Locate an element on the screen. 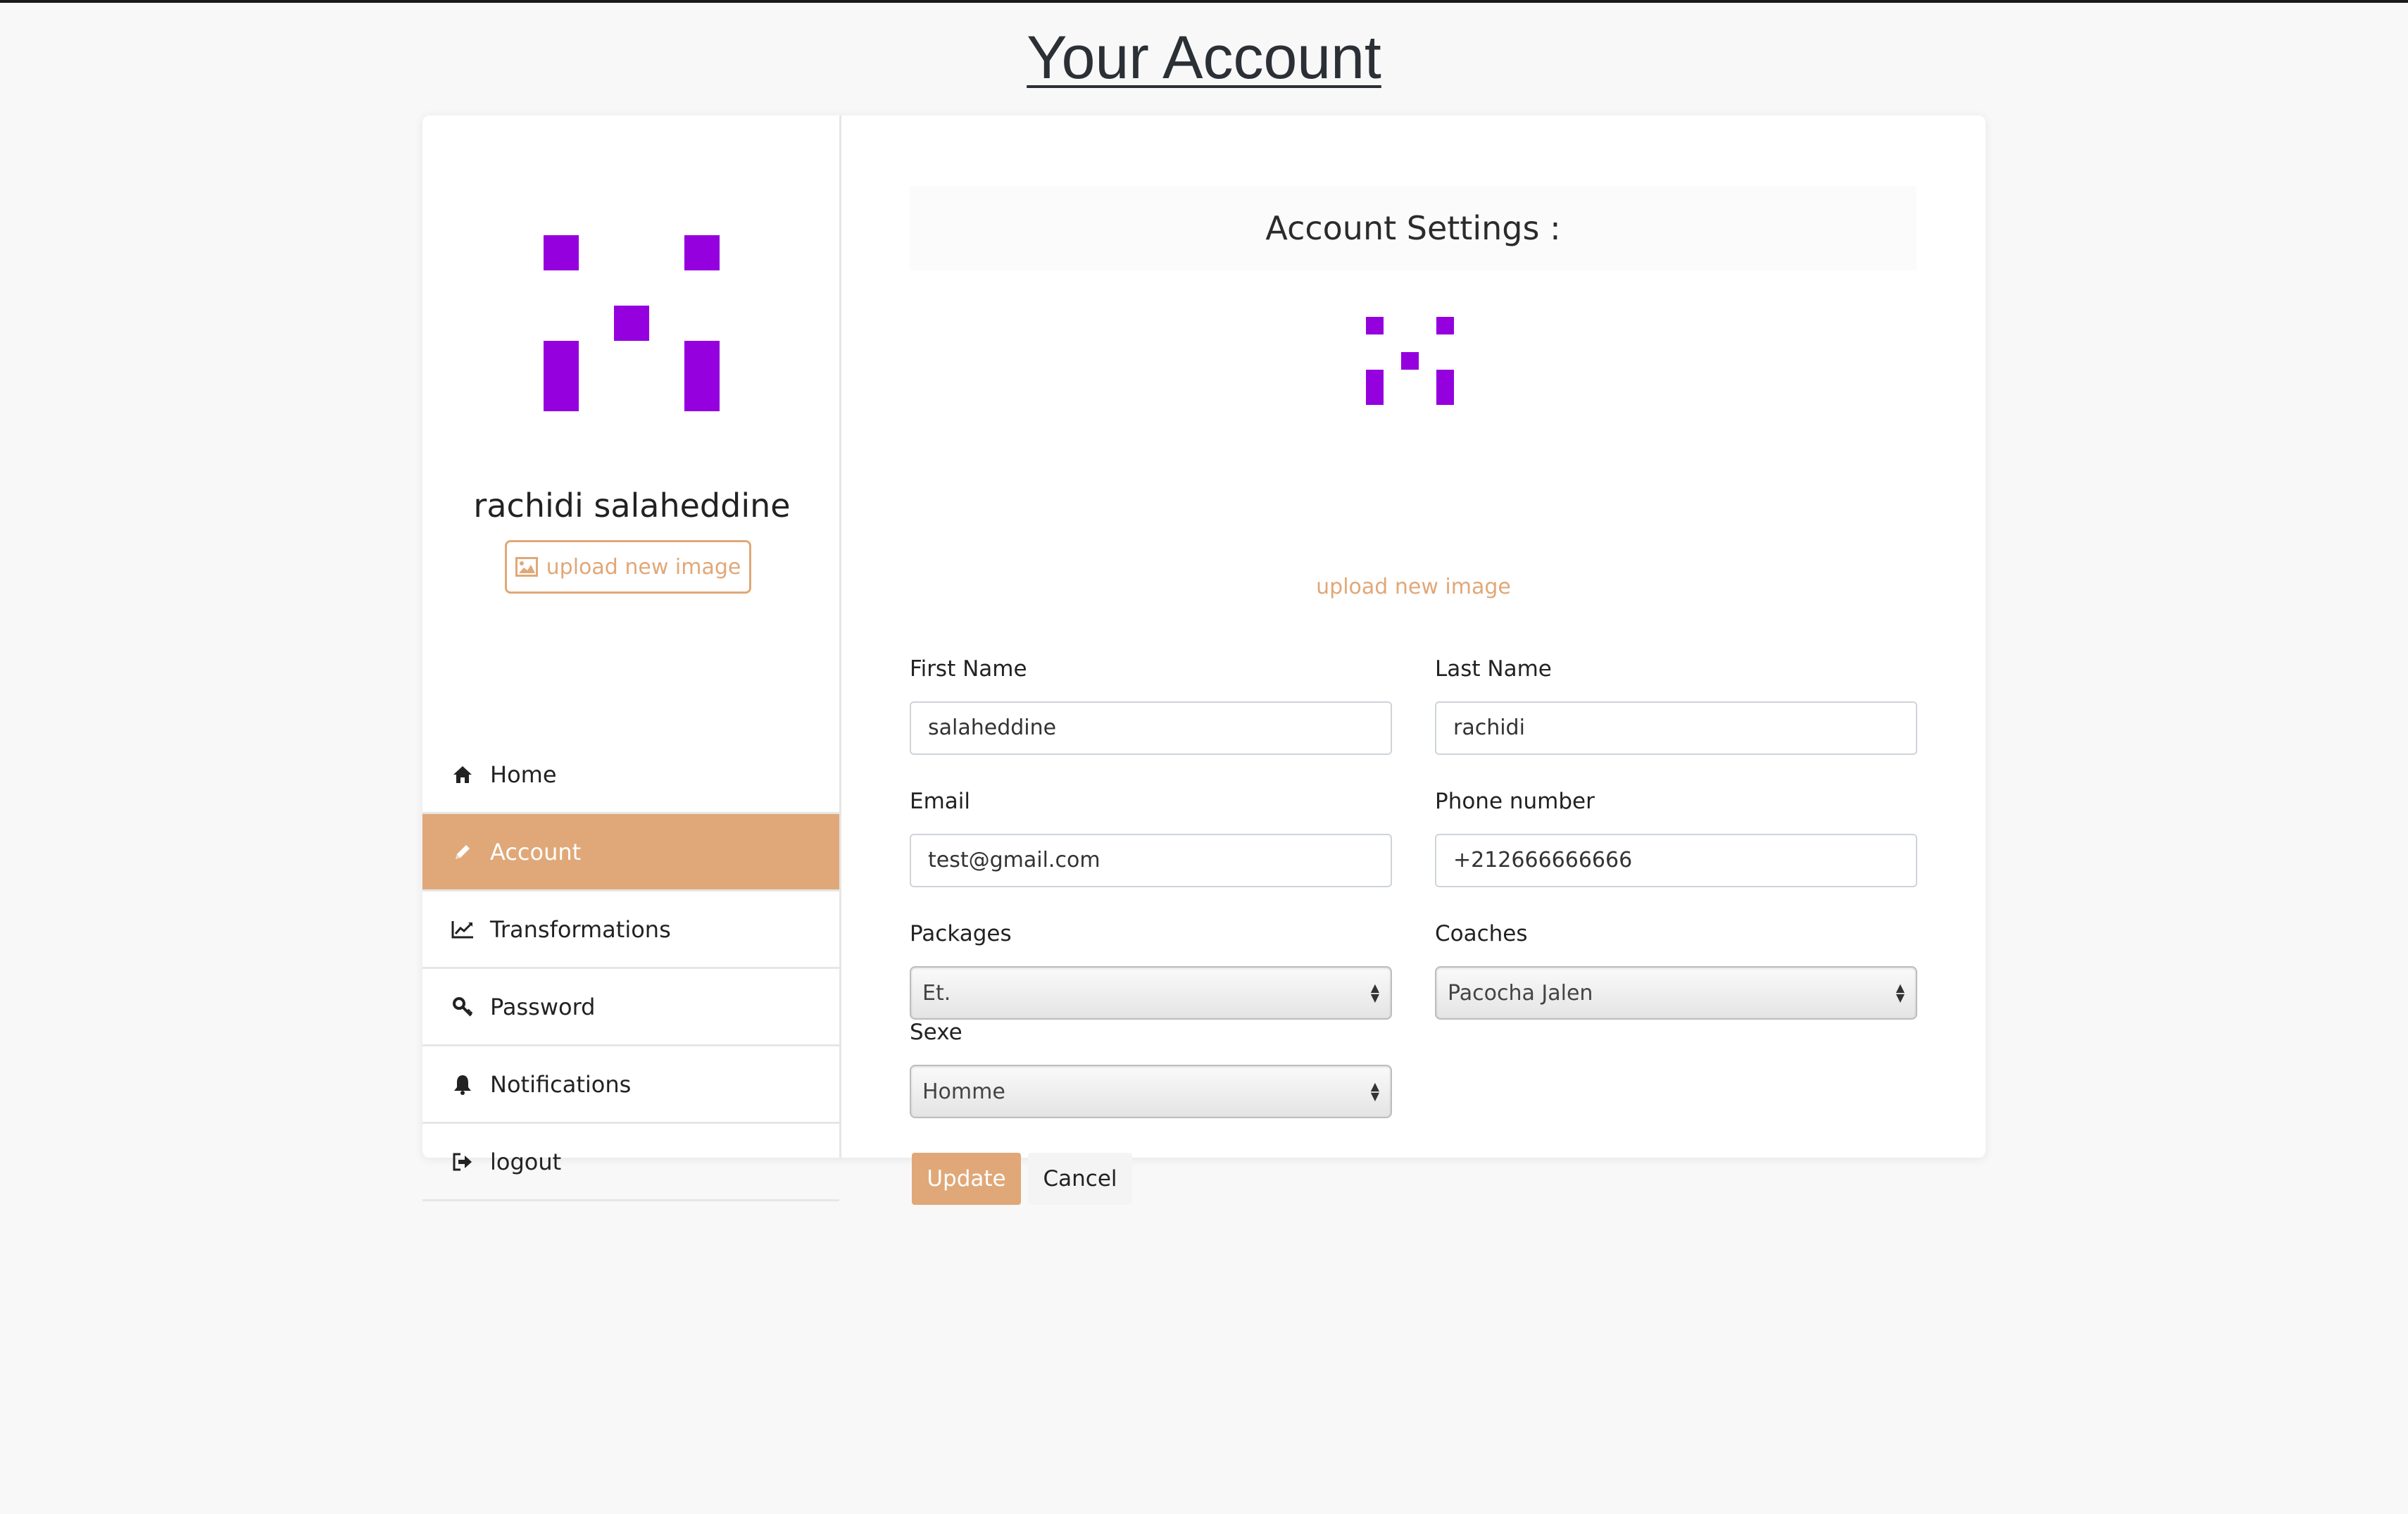 Image resolution: width=2408 pixels, height=1514 pixels. coaches-label: Coaches is located at coordinates (1481, 933).